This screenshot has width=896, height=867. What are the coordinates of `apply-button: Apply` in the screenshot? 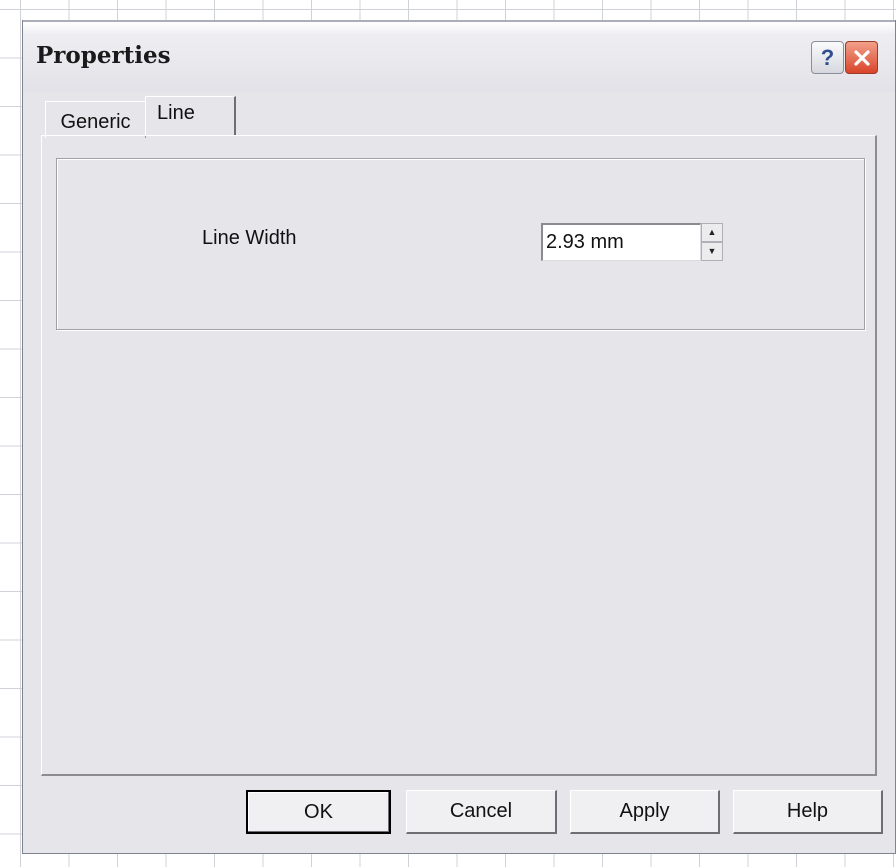 It's located at (645, 812).